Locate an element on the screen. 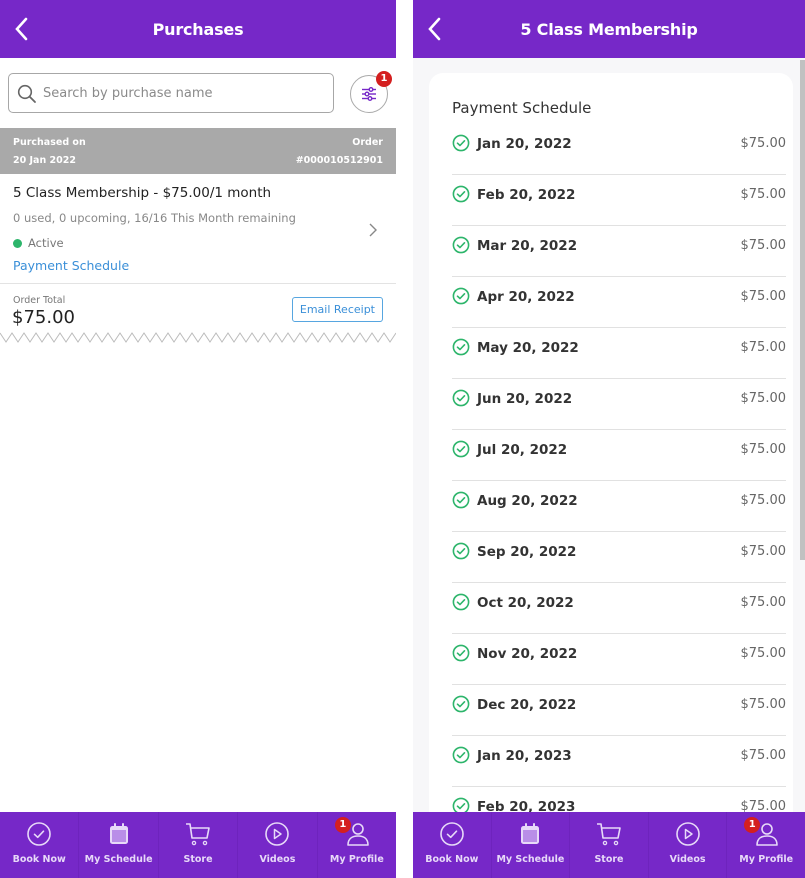 The width and height of the screenshot is (805, 878). filter-button: 1 is located at coordinates (371, 92).